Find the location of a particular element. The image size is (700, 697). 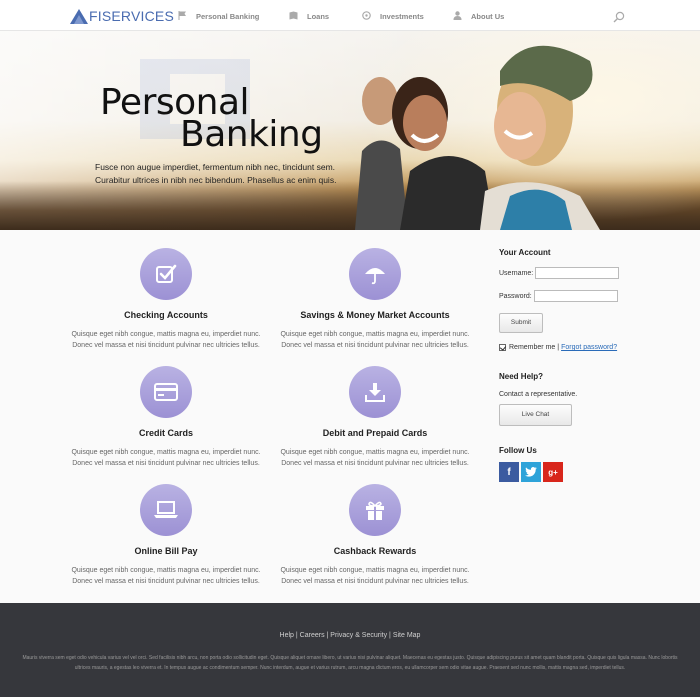

nav-loans: Loans is located at coordinates (309, 16).